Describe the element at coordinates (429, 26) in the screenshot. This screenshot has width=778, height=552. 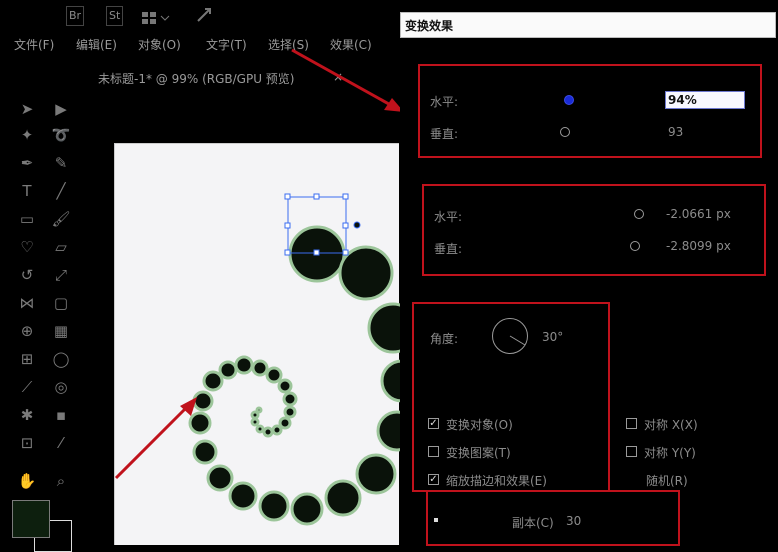
I see `dialog-title: 变换效果` at that location.